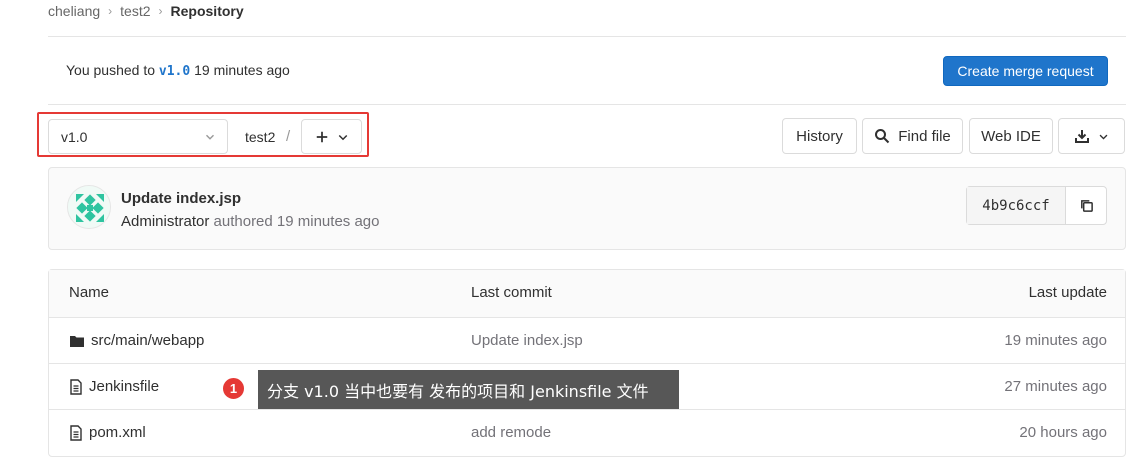 Image resolution: width=1143 pixels, height=474 pixels. I want to click on commit-message-link: add remode, so click(511, 432).